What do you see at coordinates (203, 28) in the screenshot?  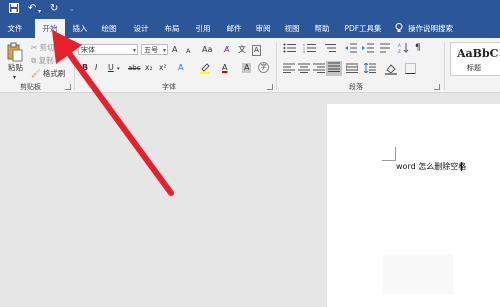 I see `tab-references: 引用` at bounding box center [203, 28].